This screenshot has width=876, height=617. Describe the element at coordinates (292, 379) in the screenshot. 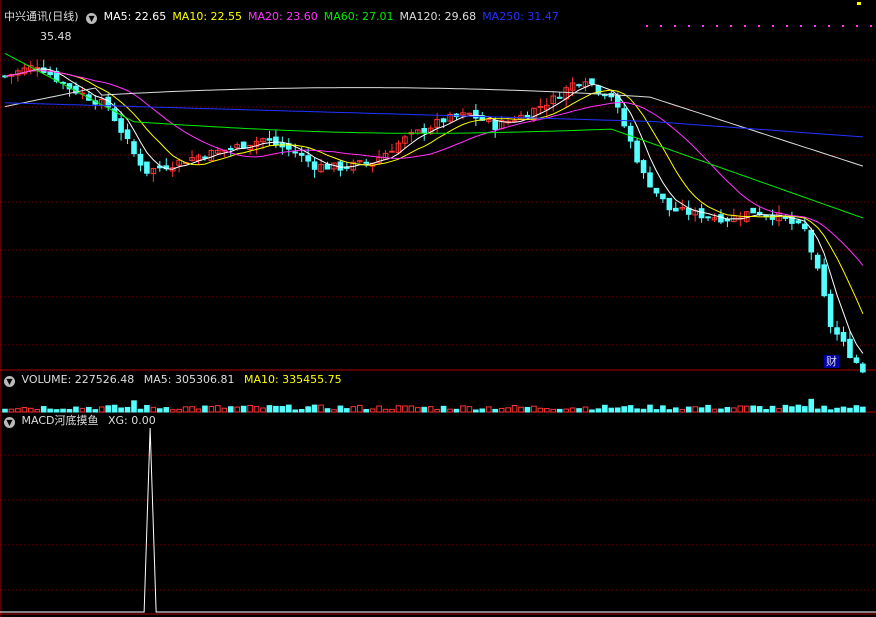

I see `volume-ma10: MA10: 335455.75` at that location.